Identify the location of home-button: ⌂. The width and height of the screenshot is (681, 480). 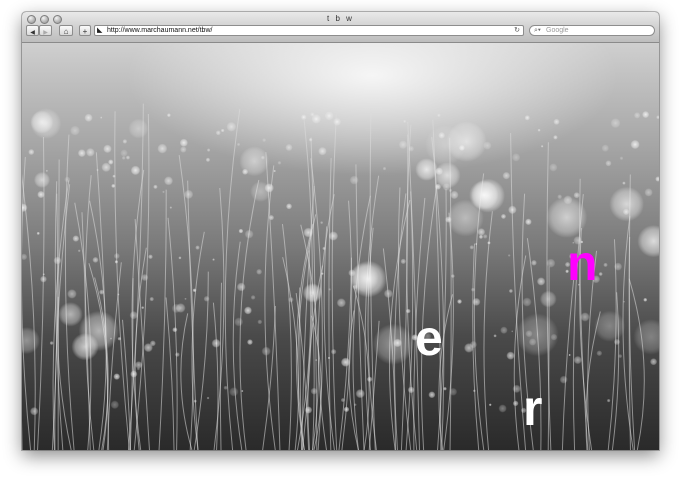
(66, 30).